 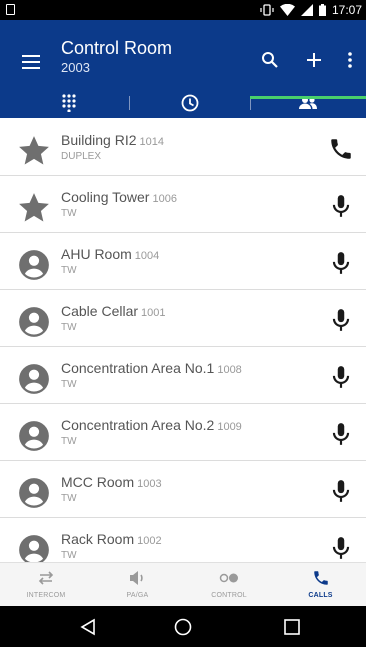 What do you see at coordinates (183, 147) in the screenshot?
I see `contact-row: Building RI2 1014 DUPLEX` at bounding box center [183, 147].